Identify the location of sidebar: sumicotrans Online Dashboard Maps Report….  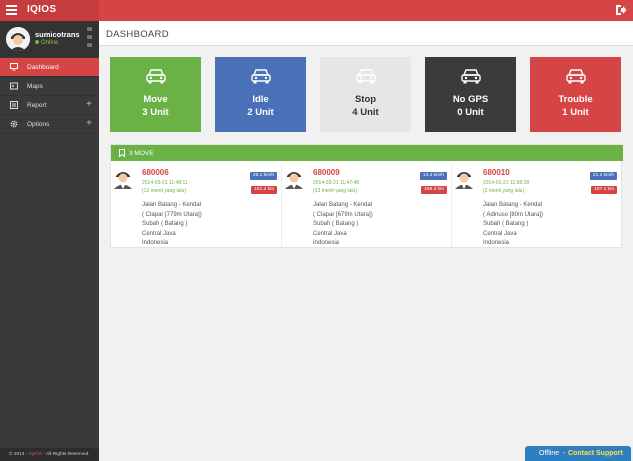
(49, 241).